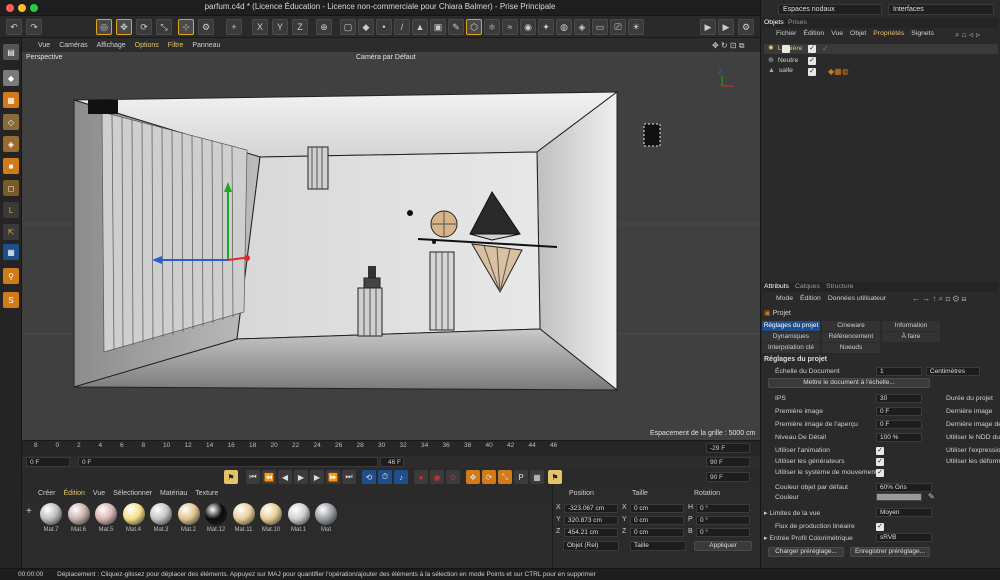 The width and height of the screenshot is (1000, 580). I want to click on material-label: Mat.2, so click(189, 530).